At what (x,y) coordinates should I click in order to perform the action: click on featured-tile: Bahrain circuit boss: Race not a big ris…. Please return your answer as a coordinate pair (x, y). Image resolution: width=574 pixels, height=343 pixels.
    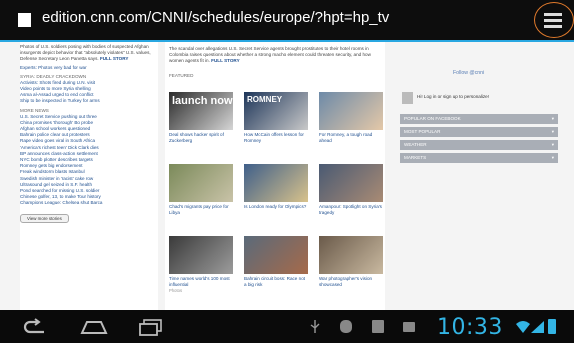
    Looking at the image, I should click on (276, 261).